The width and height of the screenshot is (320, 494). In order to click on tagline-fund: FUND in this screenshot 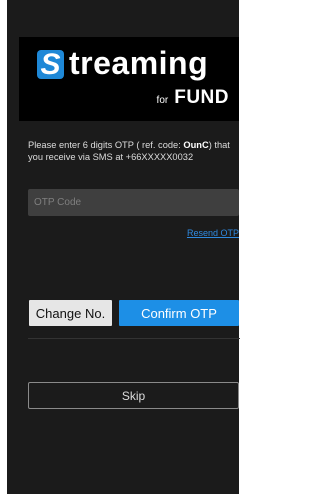, I will do `click(201, 97)`.